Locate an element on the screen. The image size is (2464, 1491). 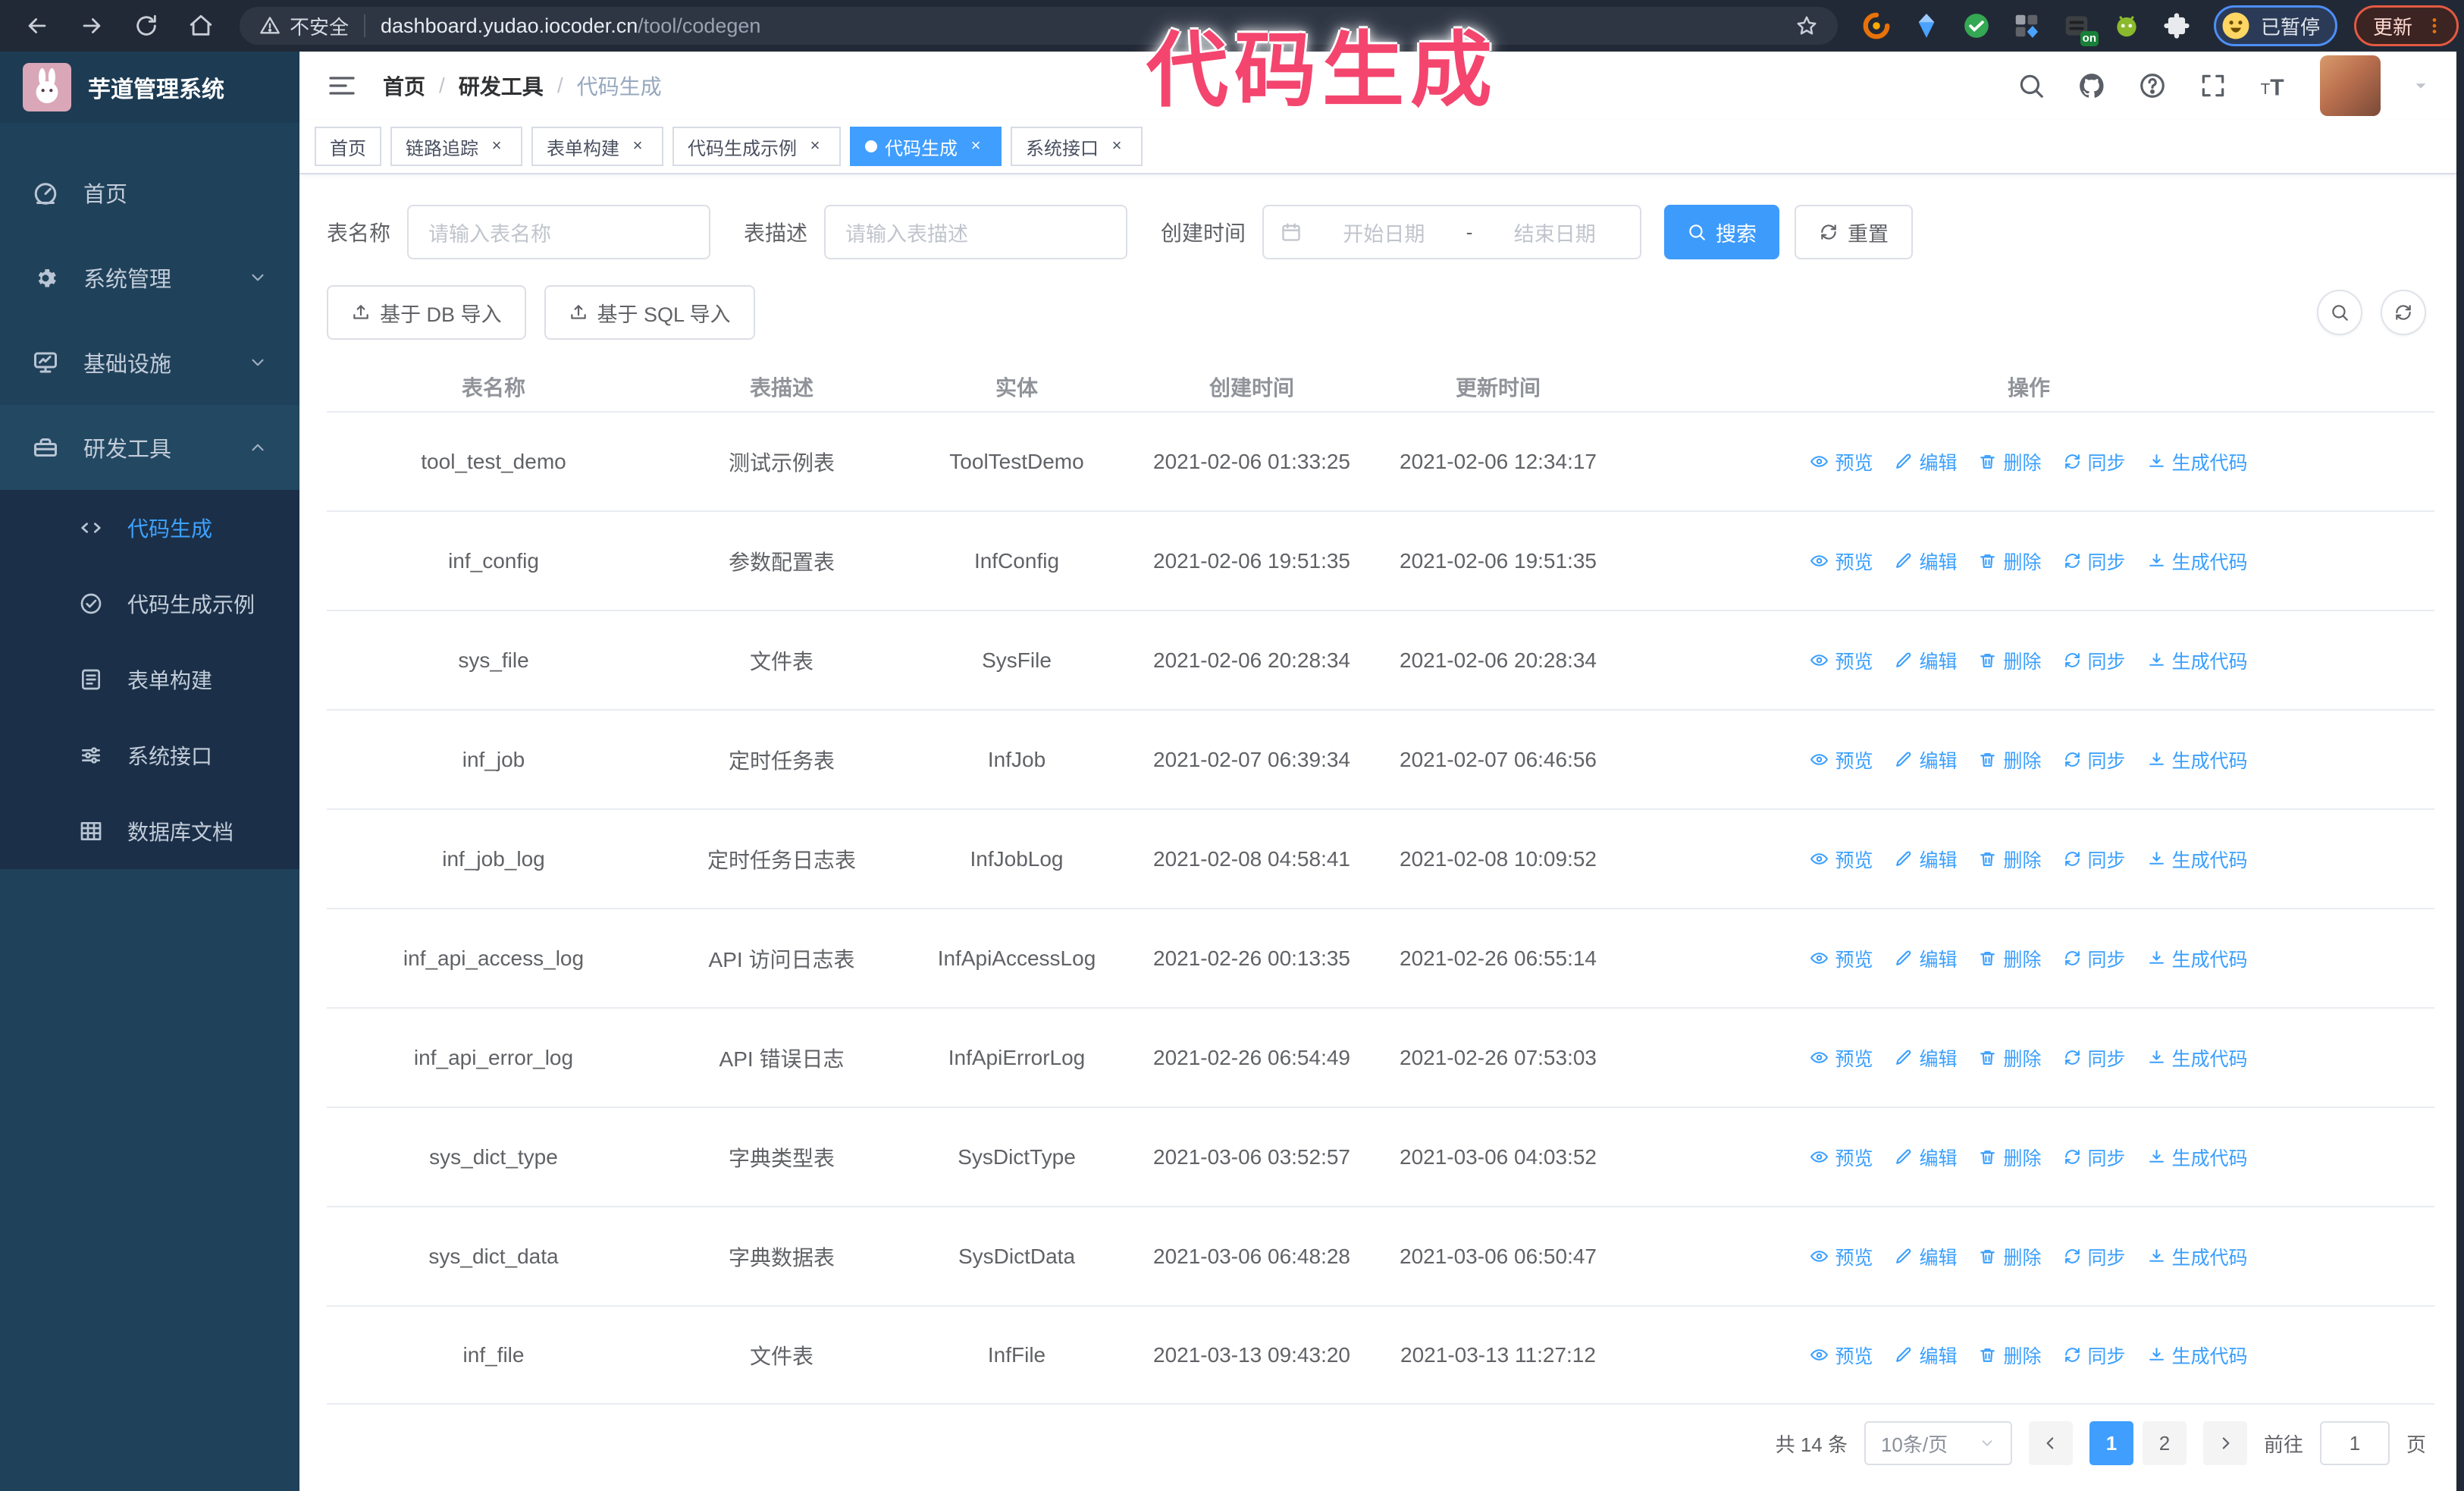
user-avatar is located at coordinates (2350, 85).